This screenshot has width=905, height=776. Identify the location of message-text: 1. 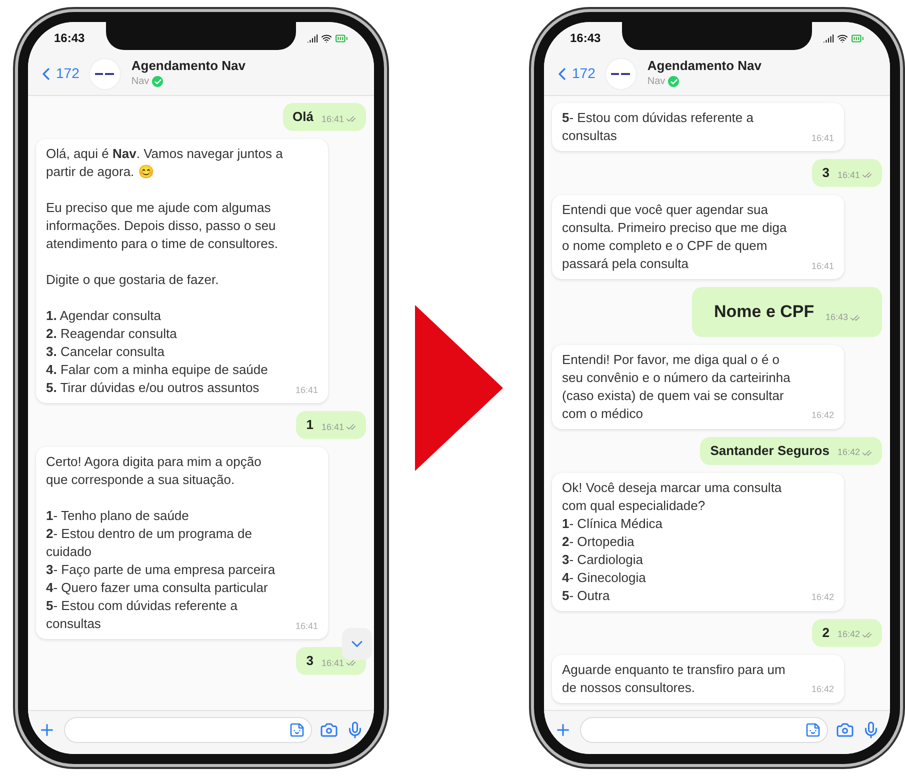
(310, 425).